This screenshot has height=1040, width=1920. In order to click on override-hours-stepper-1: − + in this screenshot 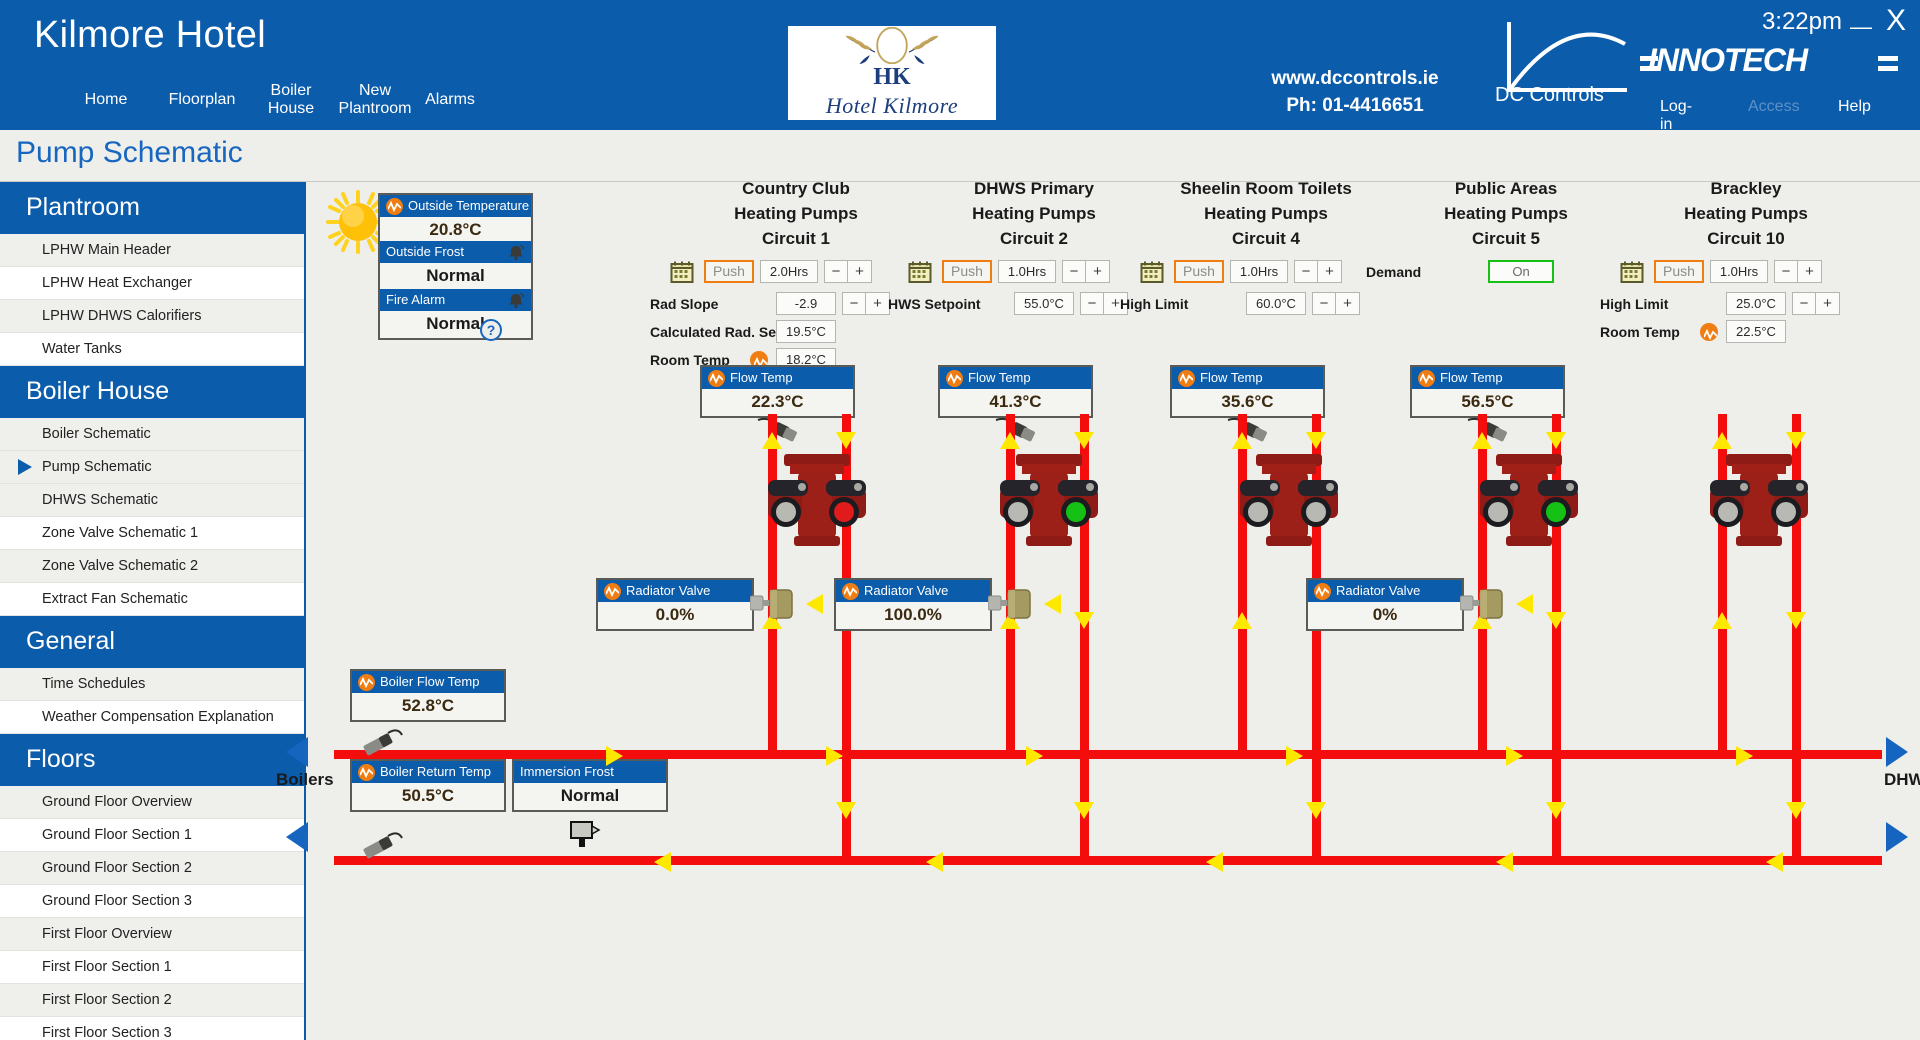, I will do `click(1086, 271)`.